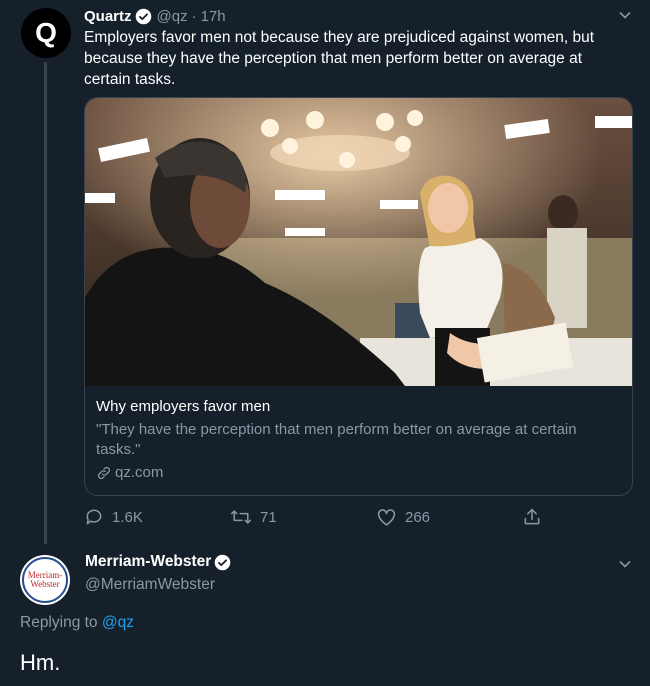 This screenshot has height=686, width=650. Describe the element at coordinates (139, 472) in the screenshot. I see `card-domain-text: qz.com` at that location.